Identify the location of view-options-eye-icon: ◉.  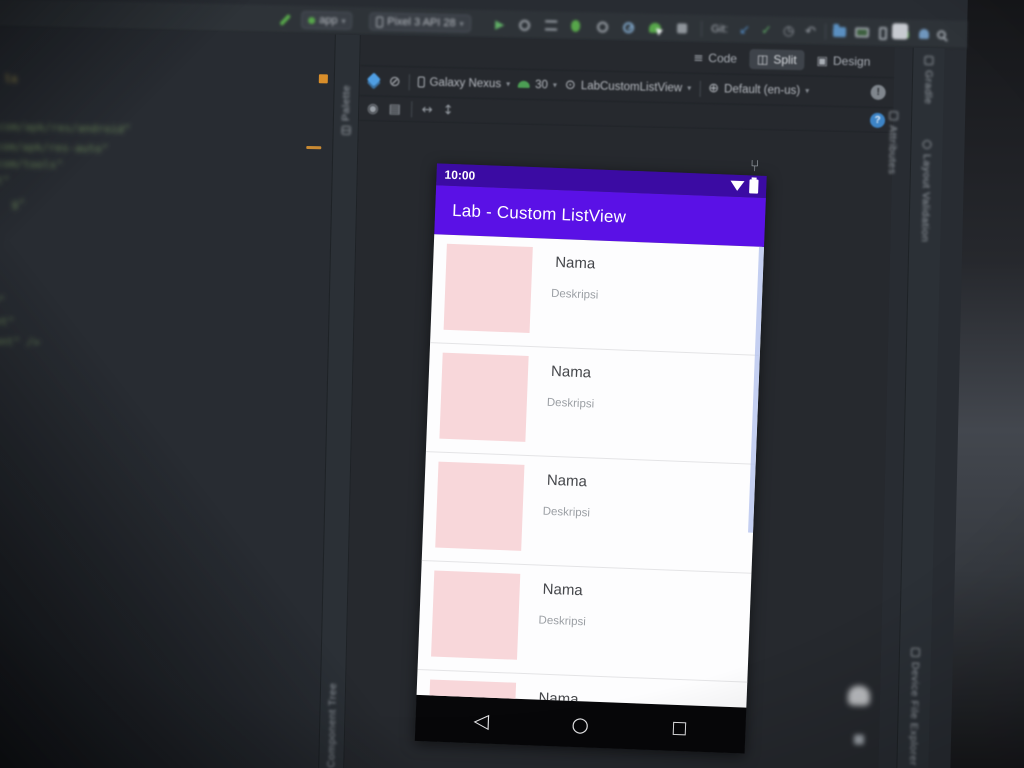
(373, 108).